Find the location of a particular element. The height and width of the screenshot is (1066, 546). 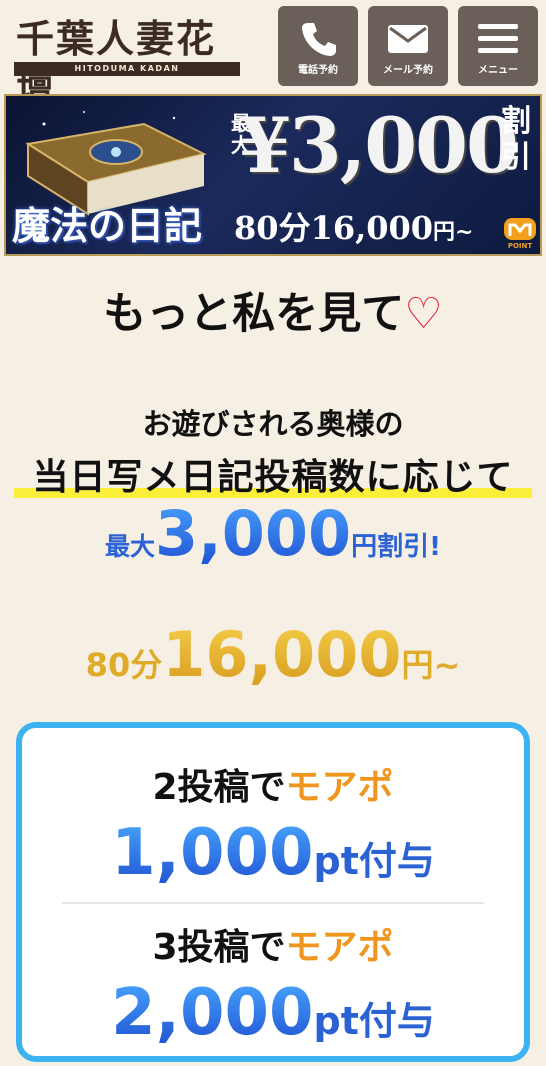

mail-icon is located at coordinates (408, 39).